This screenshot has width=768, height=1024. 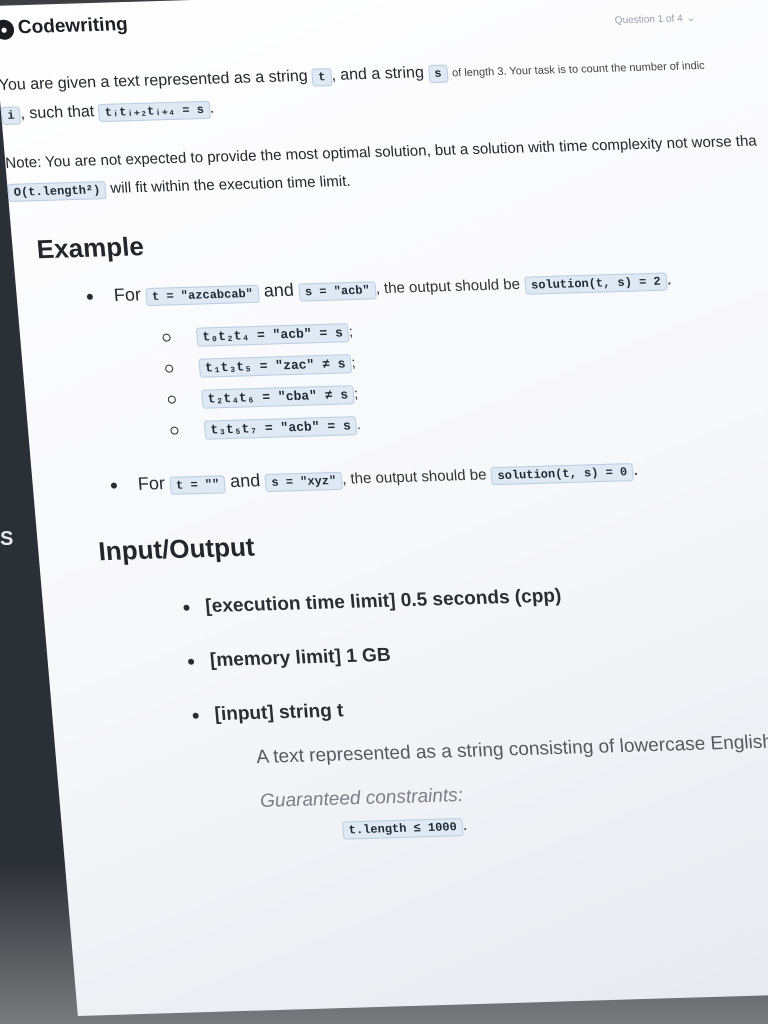 What do you see at coordinates (403, 828) in the screenshot?
I see `code-constraint: t.length ≤ 1000` at bounding box center [403, 828].